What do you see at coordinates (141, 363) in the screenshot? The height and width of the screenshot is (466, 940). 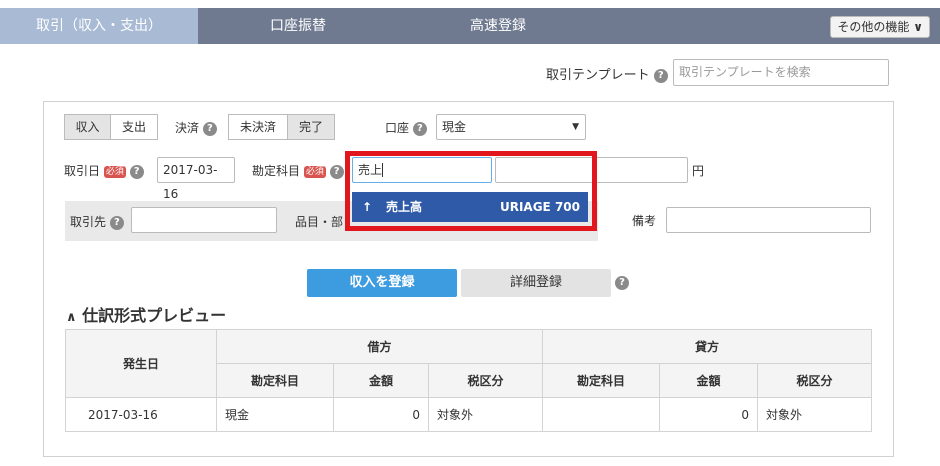 I see `col-date-header: 発生日` at bounding box center [141, 363].